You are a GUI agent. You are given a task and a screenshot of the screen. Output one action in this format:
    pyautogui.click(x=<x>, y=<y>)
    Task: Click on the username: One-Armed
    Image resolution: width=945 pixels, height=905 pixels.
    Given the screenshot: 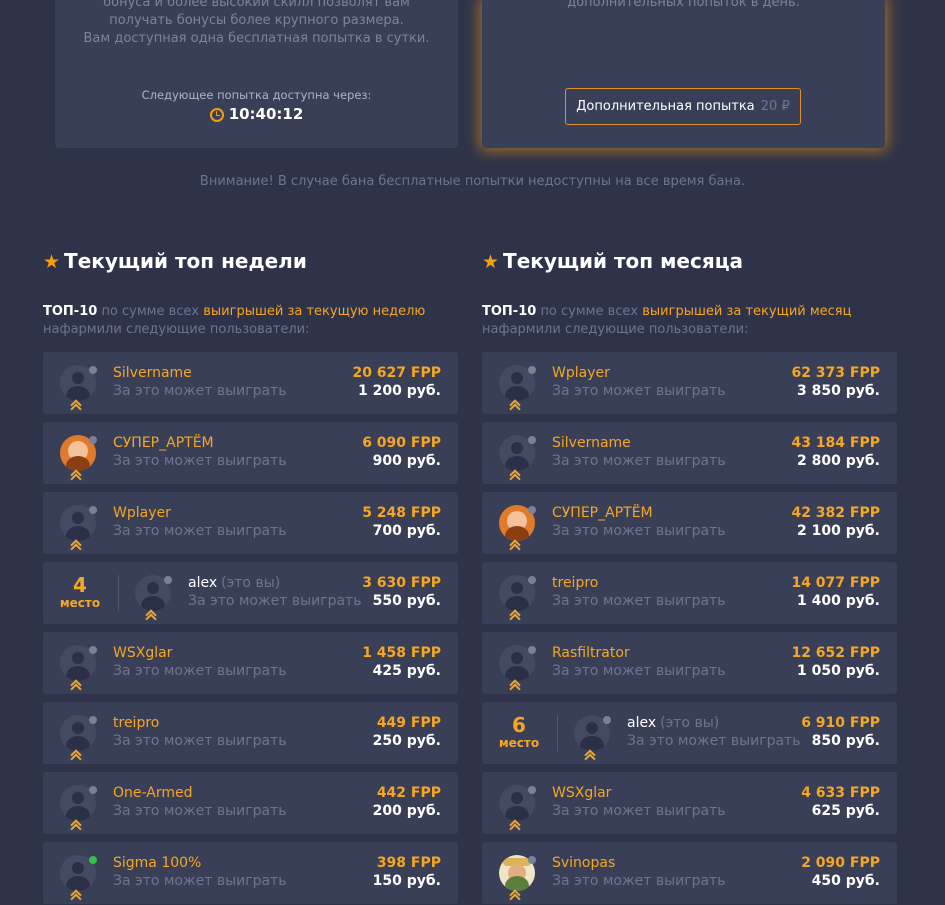 What is the action you would take?
    pyautogui.click(x=152, y=793)
    